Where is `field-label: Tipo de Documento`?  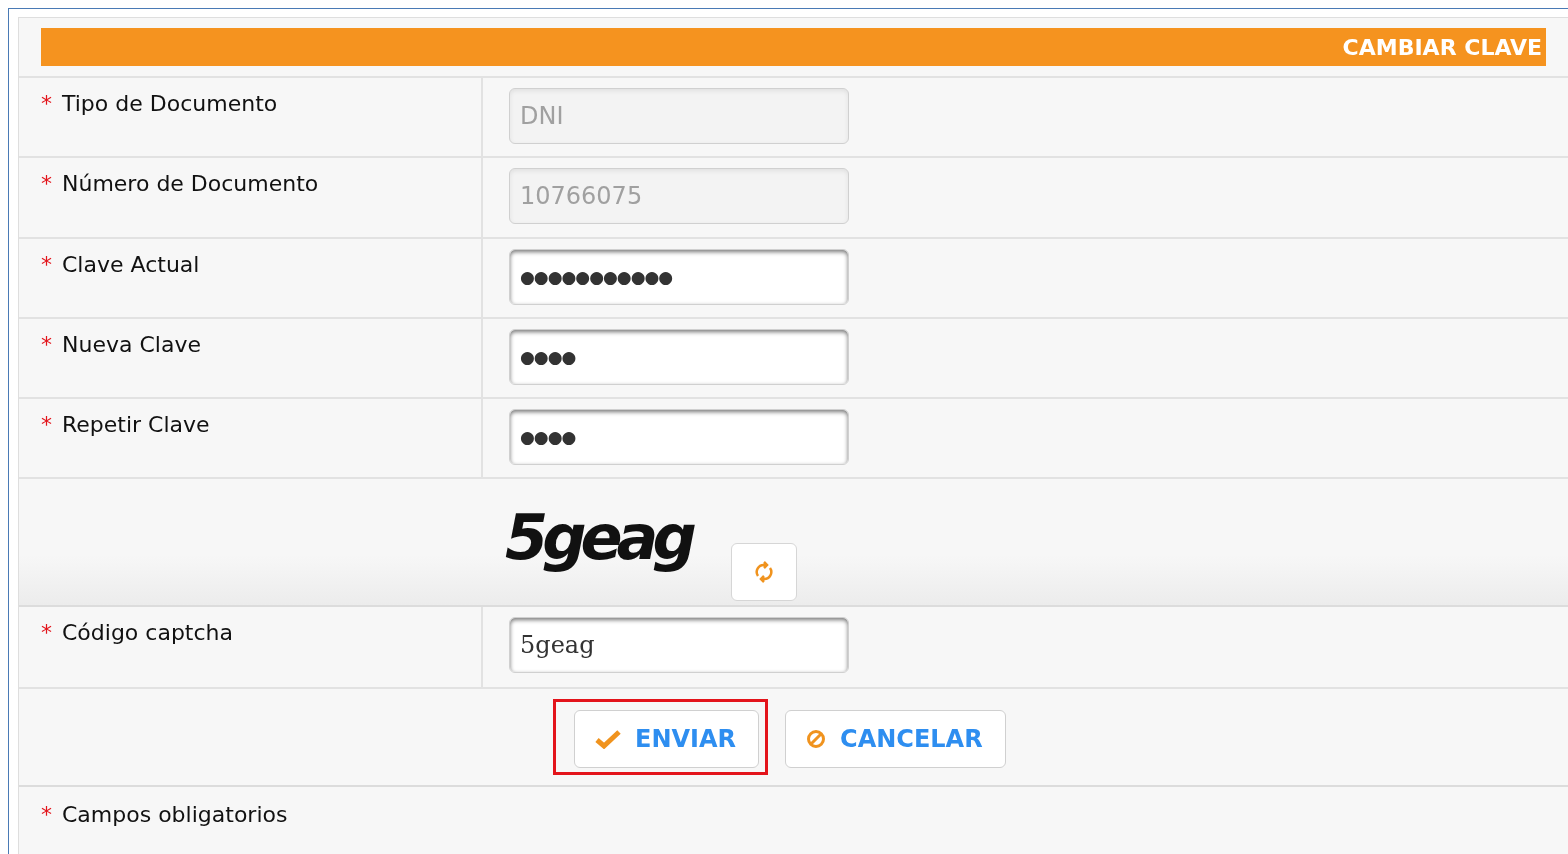 field-label: Tipo de Documento is located at coordinates (170, 104).